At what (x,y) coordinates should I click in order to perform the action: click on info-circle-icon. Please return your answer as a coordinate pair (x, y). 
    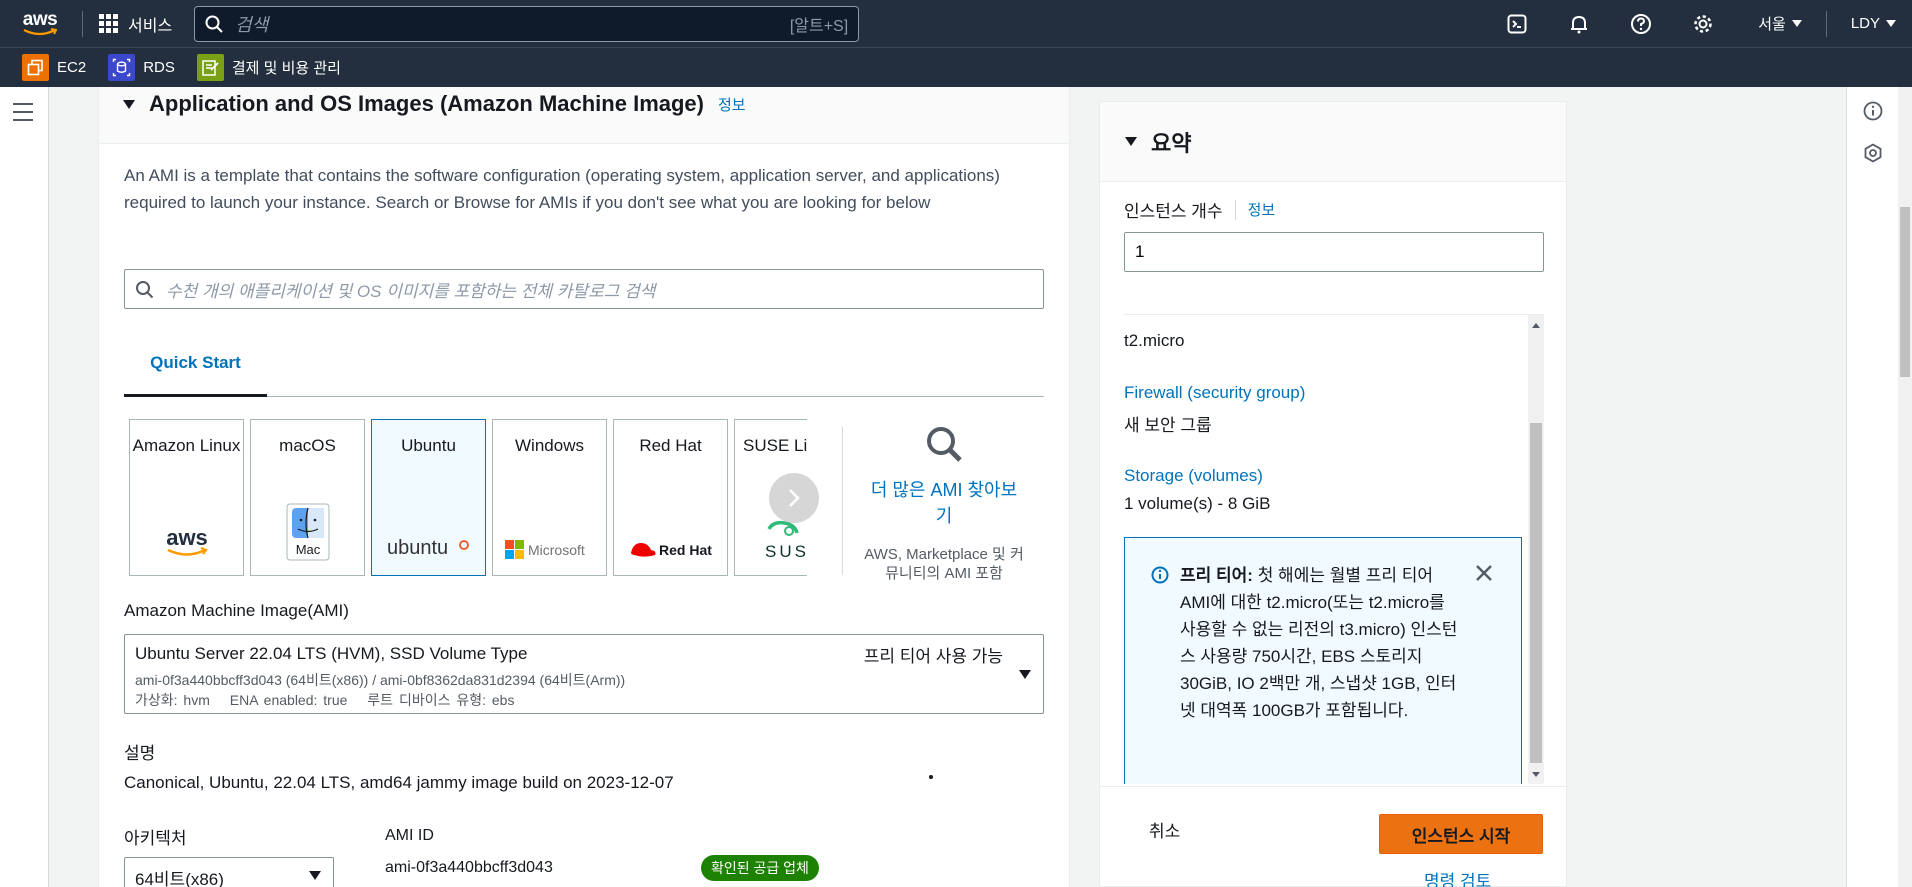
    Looking at the image, I should click on (1160, 575).